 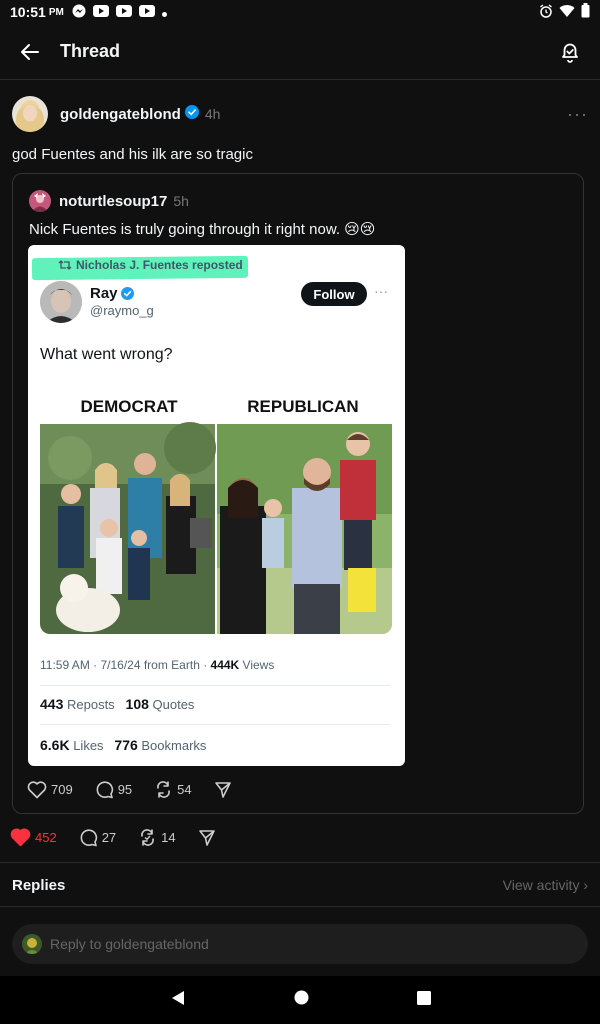 What do you see at coordinates (90, 704) in the screenshot?
I see `reposts-label: Reposts` at bounding box center [90, 704].